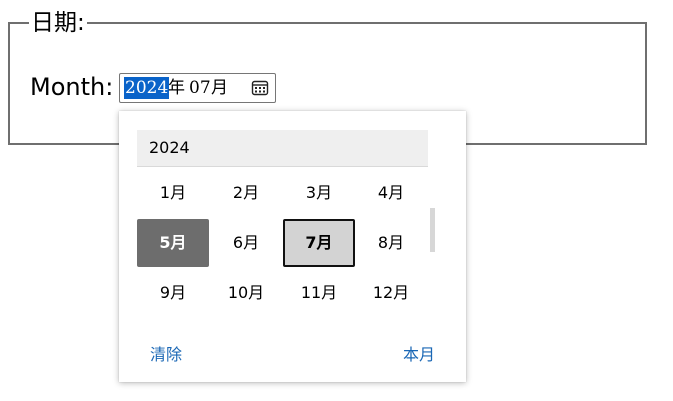 The image size is (673, 401). What do you see at coordinates (72, 87) in the screenshot?
I see `month-label: Month:` at bounding box center [72, 87].